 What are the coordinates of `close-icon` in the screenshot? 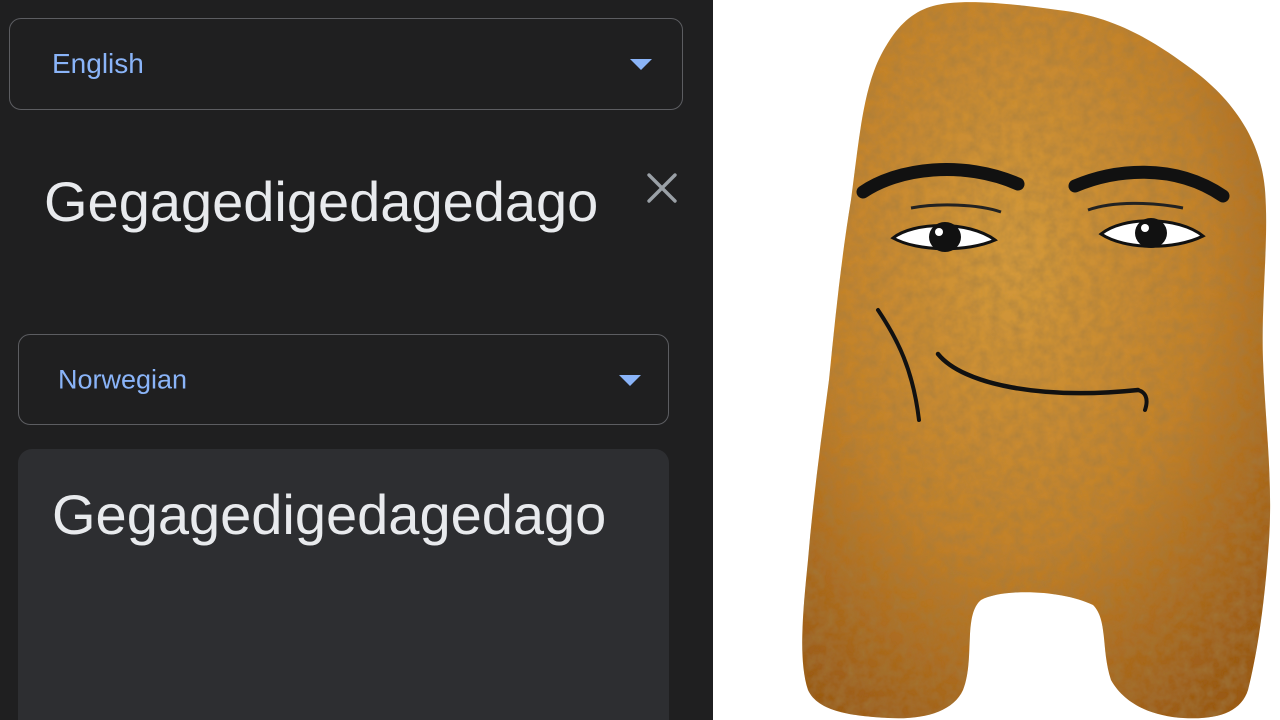 It's located at (662, 188).